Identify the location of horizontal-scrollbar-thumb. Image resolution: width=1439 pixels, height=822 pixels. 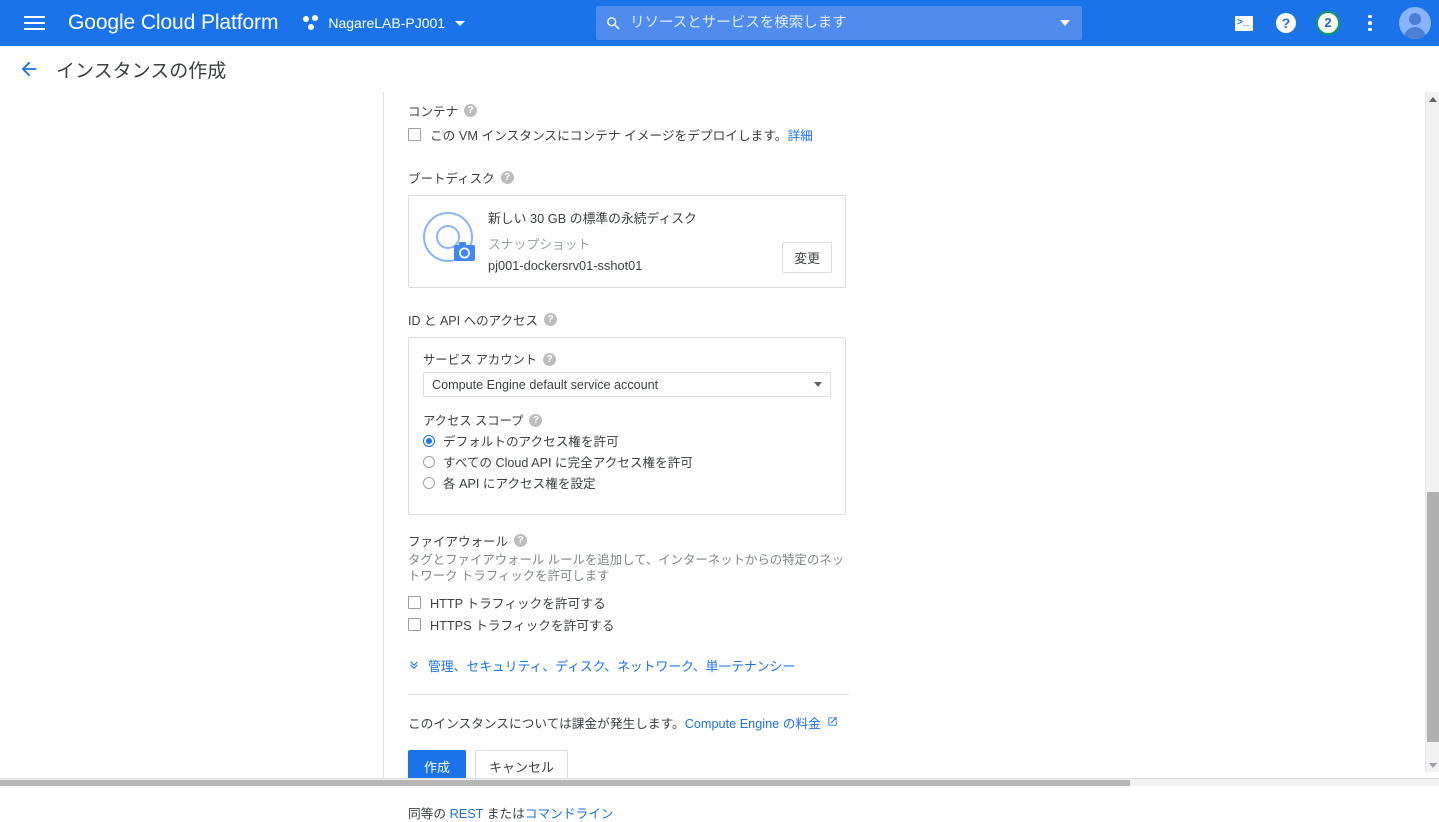
(565, 783).